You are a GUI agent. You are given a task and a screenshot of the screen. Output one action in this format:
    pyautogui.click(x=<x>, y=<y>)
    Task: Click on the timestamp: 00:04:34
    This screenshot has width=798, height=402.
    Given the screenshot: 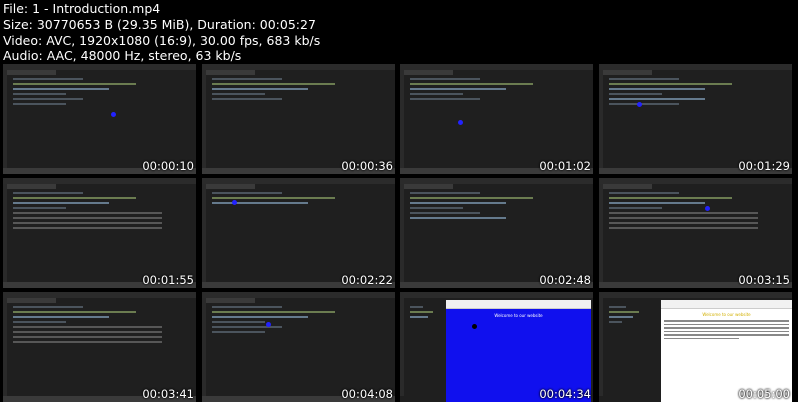 What is the action you would take?
    pyautogui.click(x=565, y=394)
    